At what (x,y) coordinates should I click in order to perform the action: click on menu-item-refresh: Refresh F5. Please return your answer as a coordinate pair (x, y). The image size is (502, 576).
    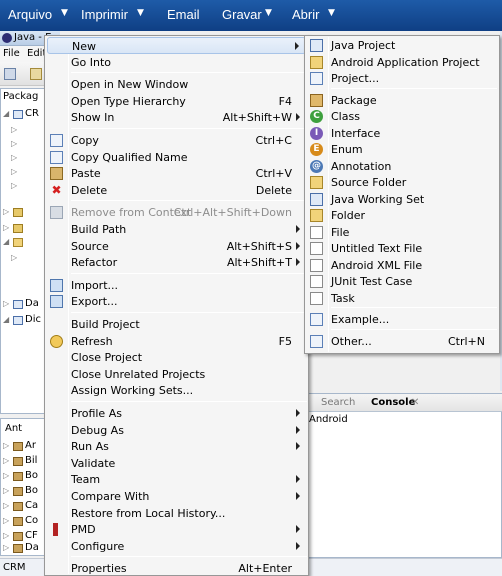
    Looking at the image, I should click on (176, 341).